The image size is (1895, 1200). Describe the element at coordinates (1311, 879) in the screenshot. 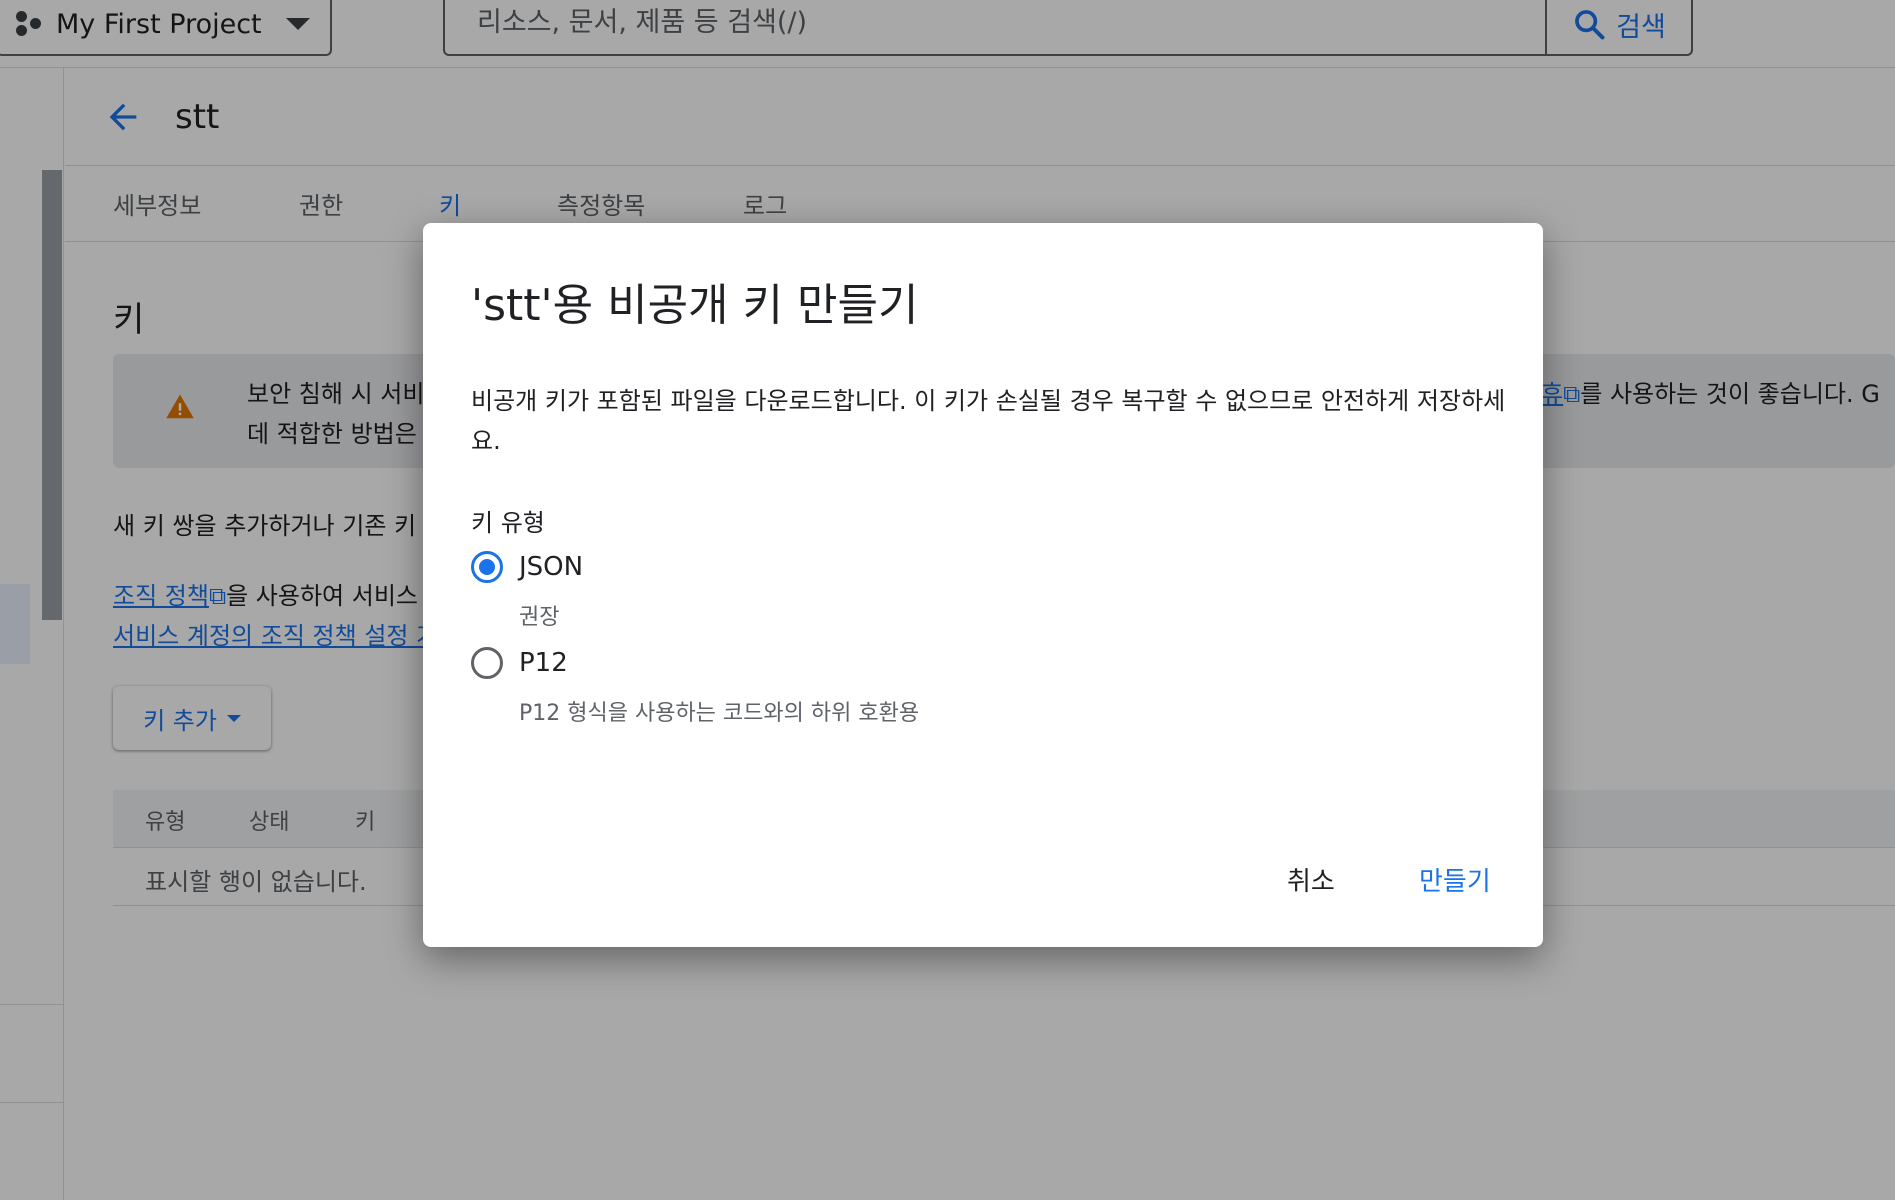

I see `cancel-button: 취소` at that location.